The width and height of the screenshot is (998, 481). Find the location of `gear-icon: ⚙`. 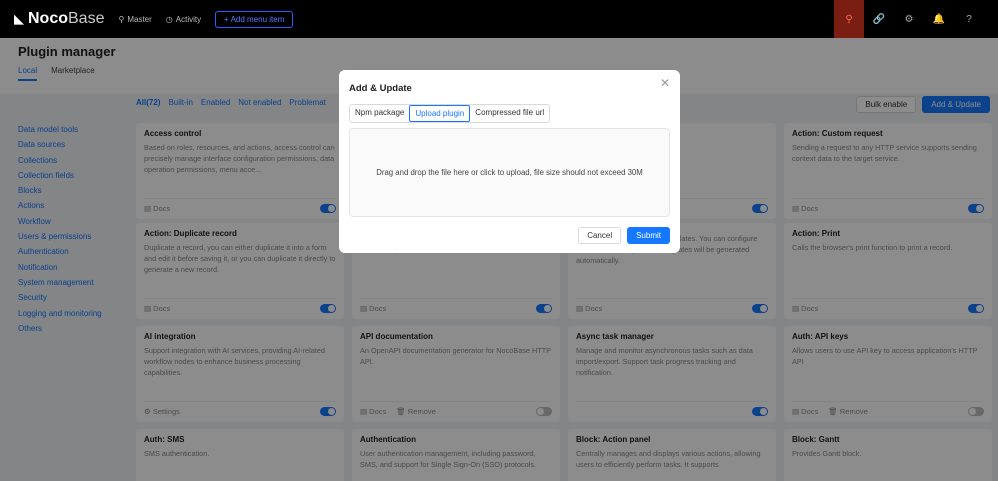

gear-icon: ⚙ is located at coordinates (909, 19).